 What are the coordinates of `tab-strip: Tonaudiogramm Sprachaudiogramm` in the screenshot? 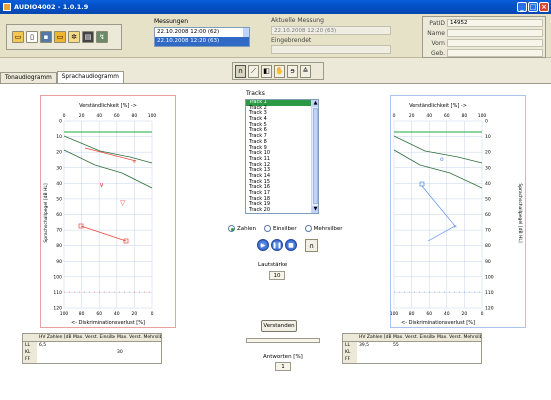 It's located at (62, 77).